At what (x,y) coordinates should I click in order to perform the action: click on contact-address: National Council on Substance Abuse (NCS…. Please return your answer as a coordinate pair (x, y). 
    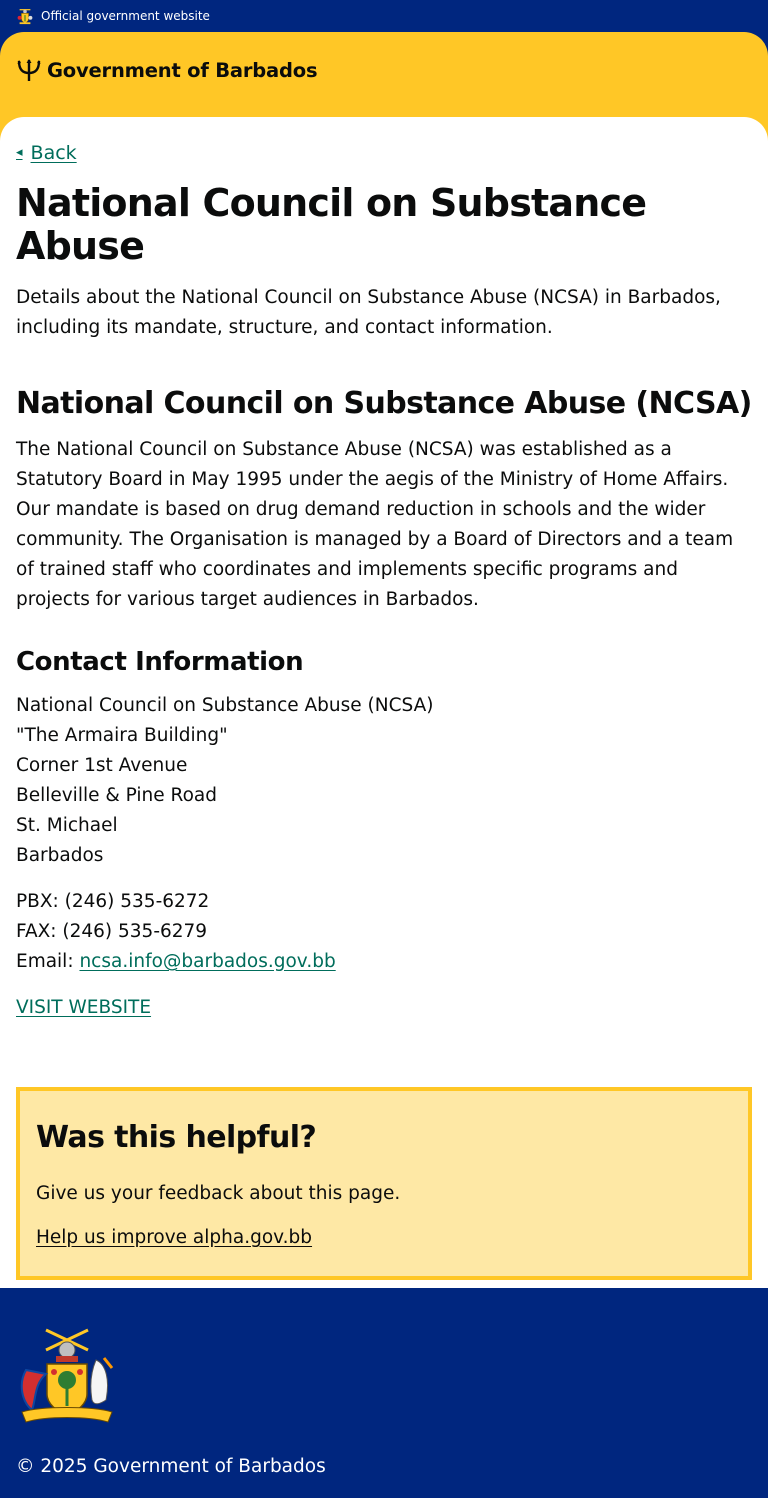
    Looking at the image, I should click on (384, 781).